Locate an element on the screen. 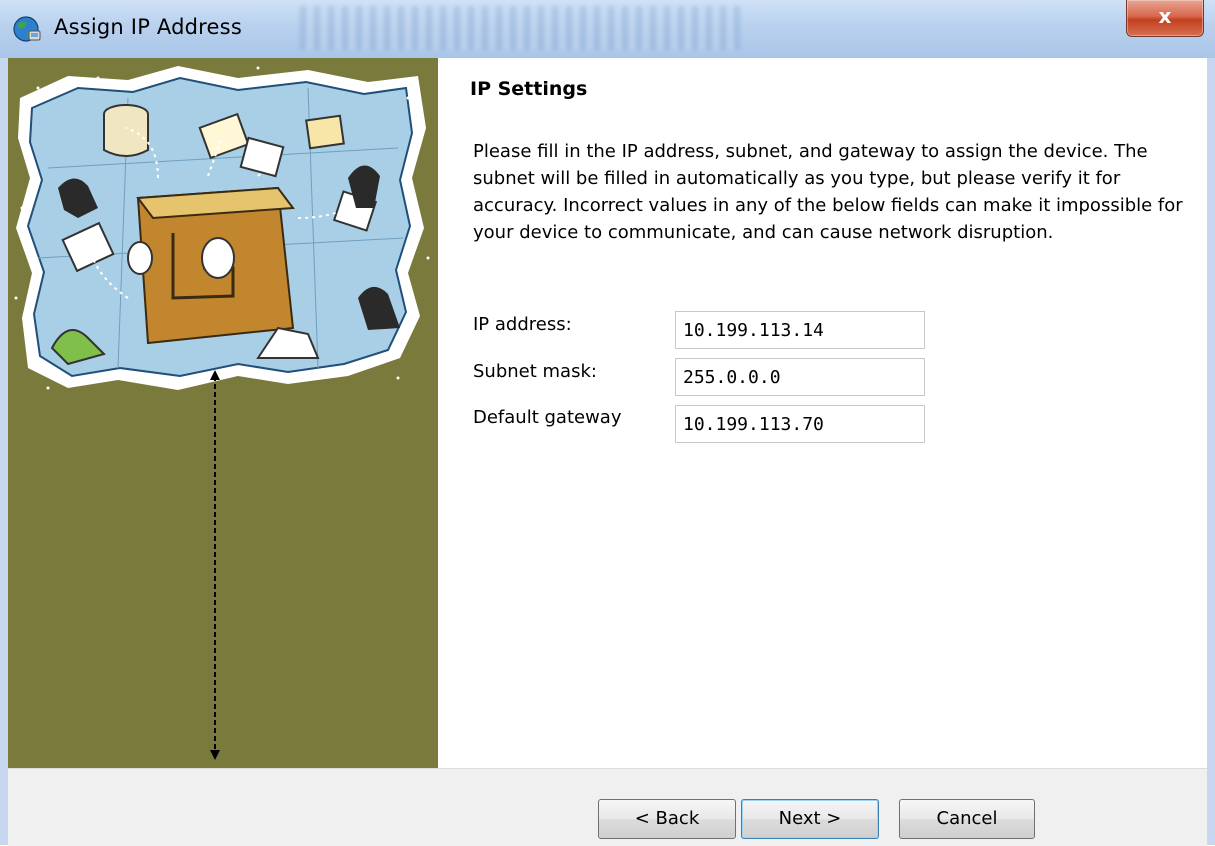 The image size is (1215, 846). cancel-button: Cancel is located at coordinates (967, 819).